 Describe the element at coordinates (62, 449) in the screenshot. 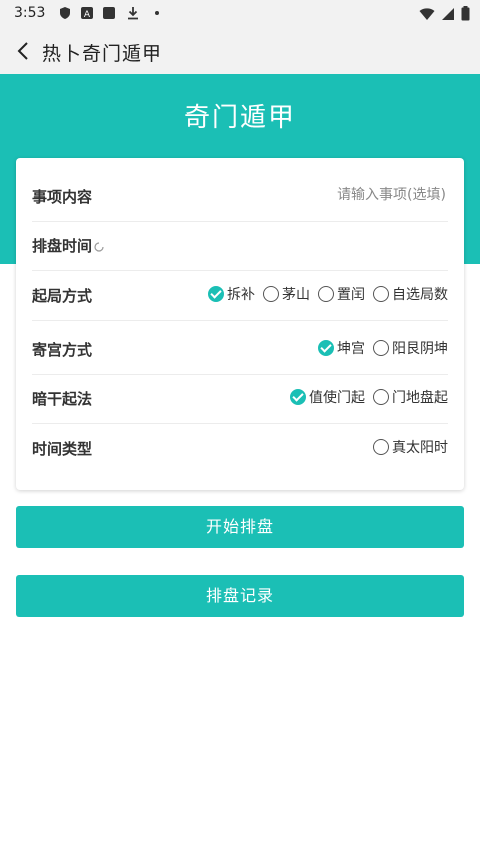

I see `time-type-label: 时间类型` at that location.